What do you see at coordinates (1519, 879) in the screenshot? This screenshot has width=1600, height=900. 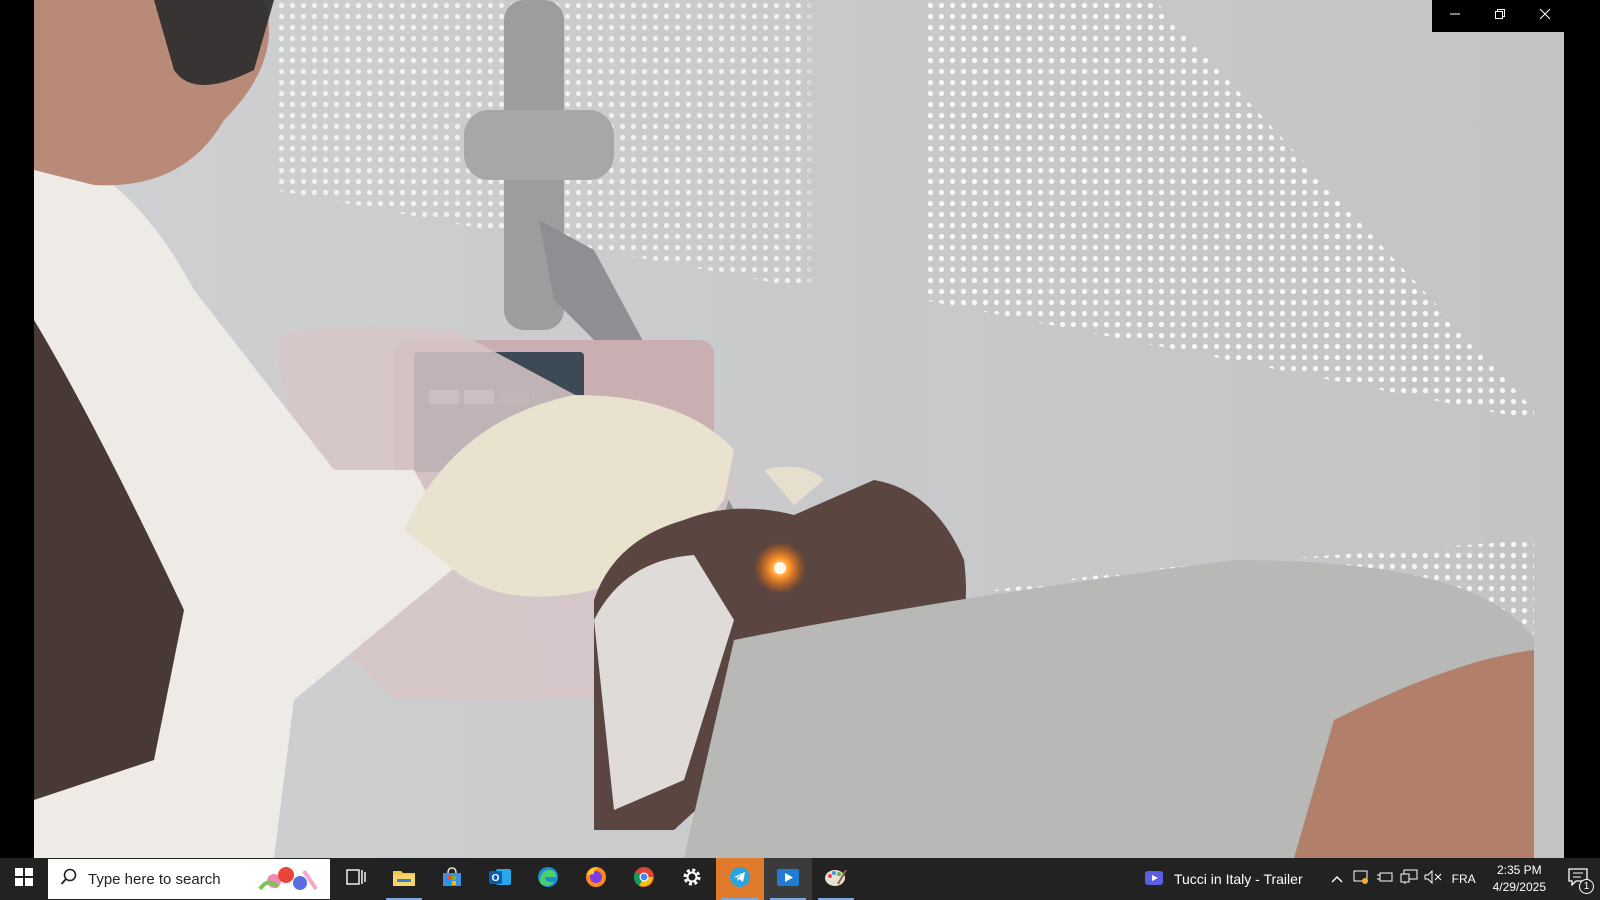 I see `clock-button: 2:35 PM 4/29/2025` at bounding box center [1519, 879].